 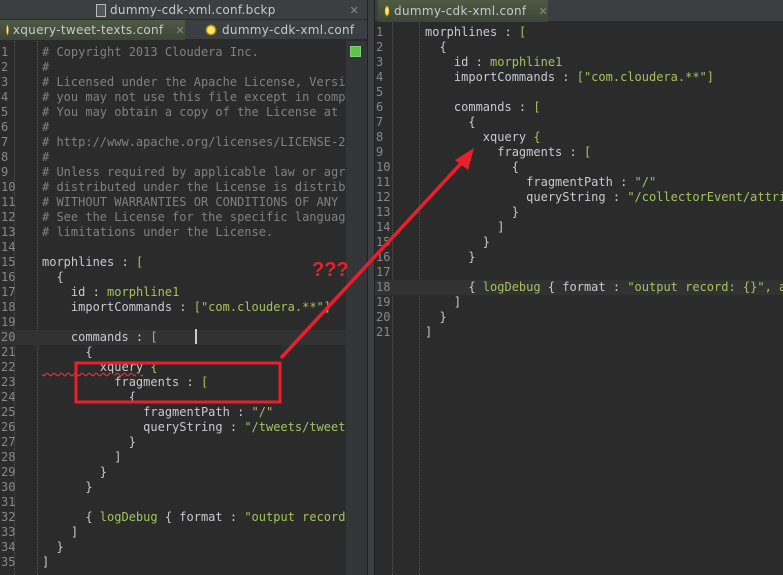 What do you see at coordinates (373, 258) in the screenshot?
I see `arrow-line` at bounding box center [373, 258].